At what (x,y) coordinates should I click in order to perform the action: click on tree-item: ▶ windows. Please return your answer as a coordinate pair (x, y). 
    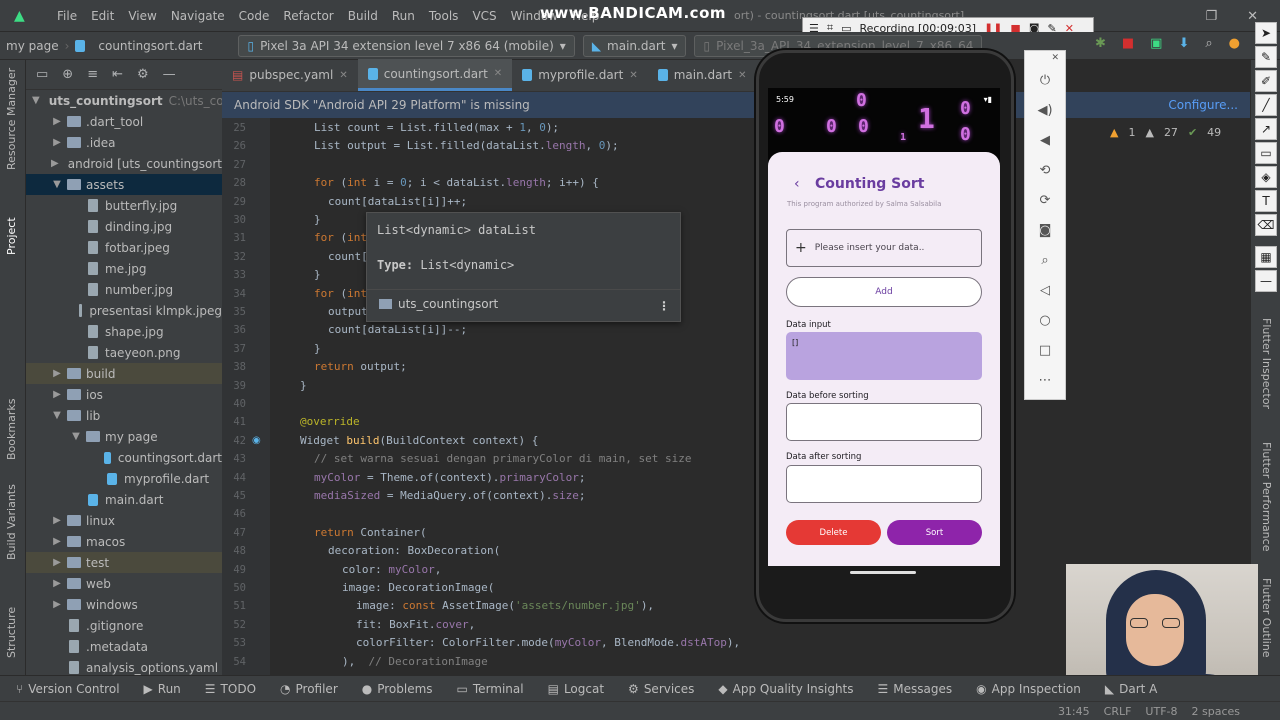
    Looking at the image, I should click on (124, 604).